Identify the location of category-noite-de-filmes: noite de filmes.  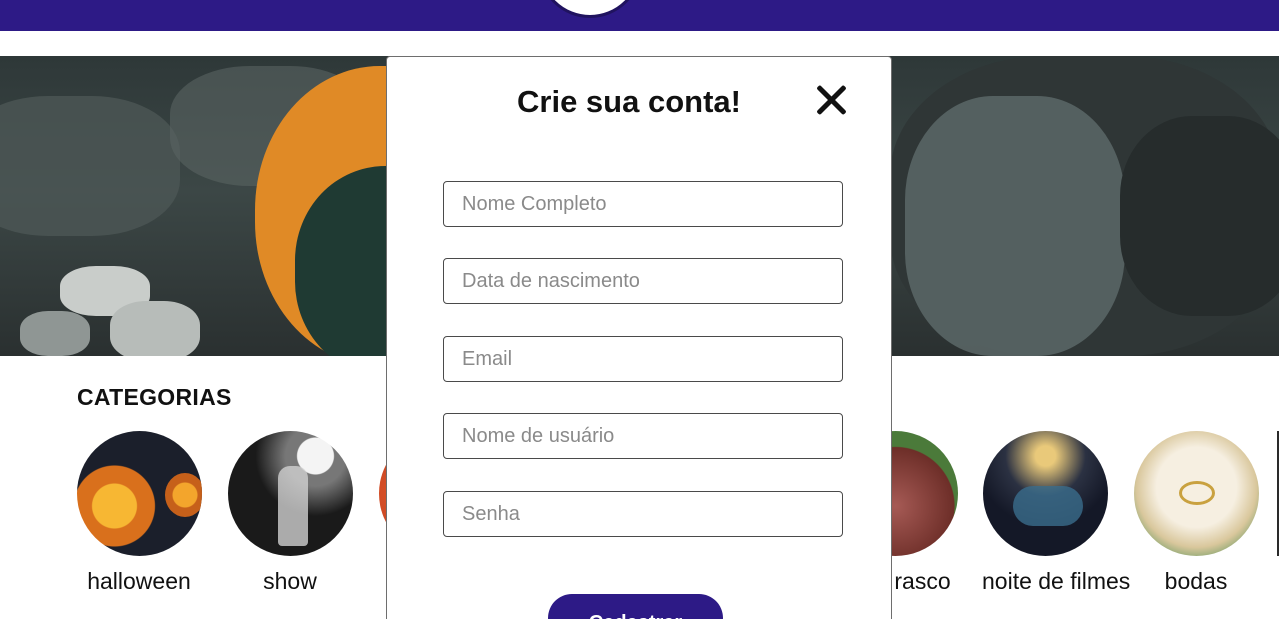
(1056, 513).